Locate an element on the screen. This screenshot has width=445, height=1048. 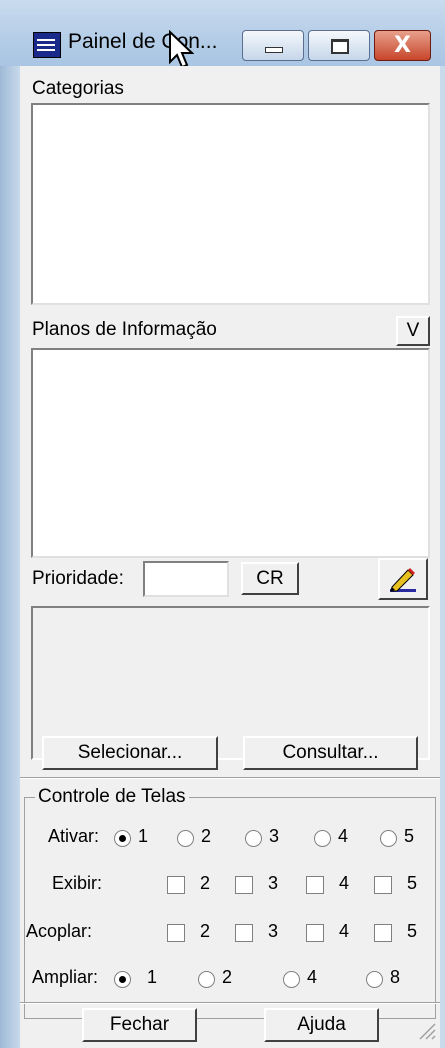
prioridade-label: Prioridade: is located at coordinates (78, 578).